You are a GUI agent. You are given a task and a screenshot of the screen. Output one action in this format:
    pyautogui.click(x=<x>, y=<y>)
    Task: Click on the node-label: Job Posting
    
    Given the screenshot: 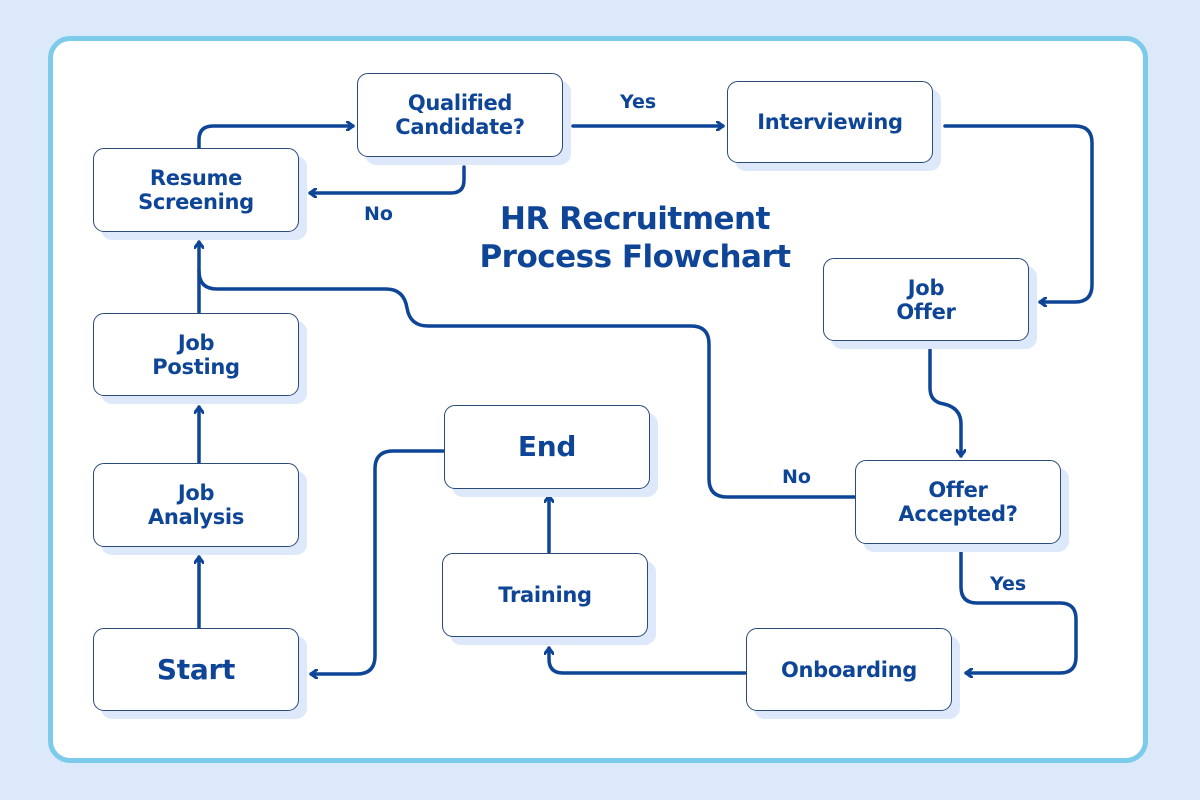 What is the action you would take?
    pyautogui.click(x=196, y=354)
    